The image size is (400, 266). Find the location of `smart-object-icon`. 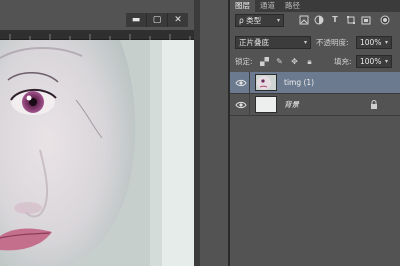

smart-object-icon is located at coordinates (366, 20).